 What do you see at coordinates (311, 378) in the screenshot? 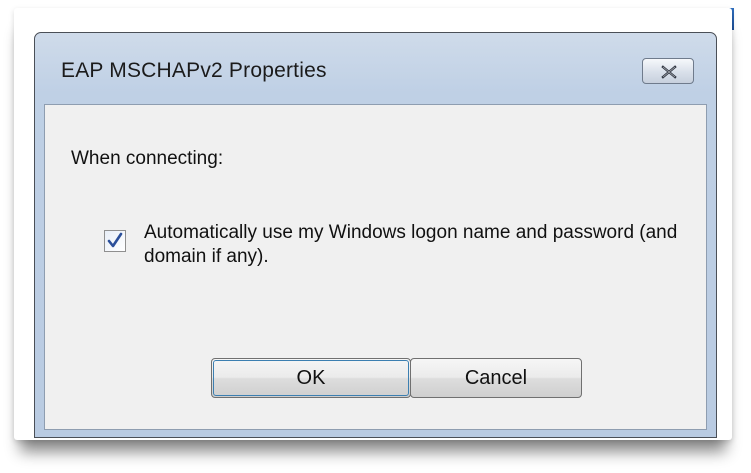
I see `ok-button: OK` at bounding box center [311, 378].